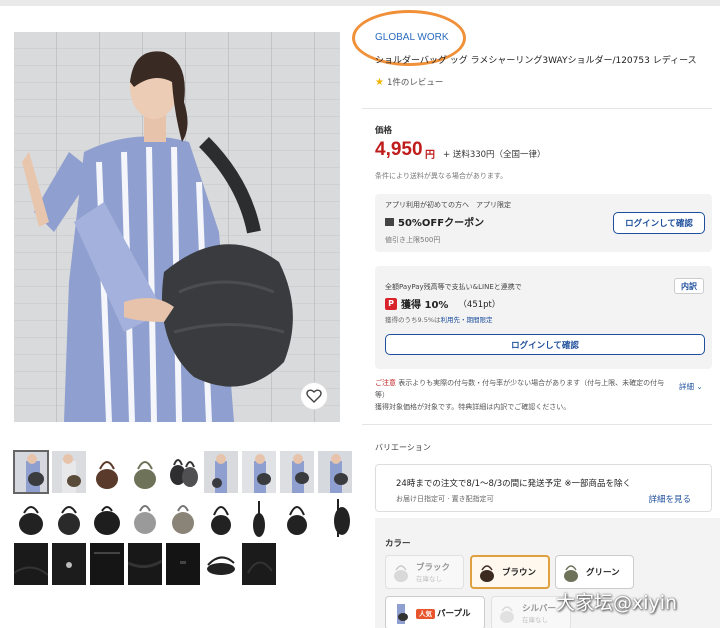 This screenshot has width=720, height=628. I want to click on points-login-button: ログインして確認, so click(545, 344).